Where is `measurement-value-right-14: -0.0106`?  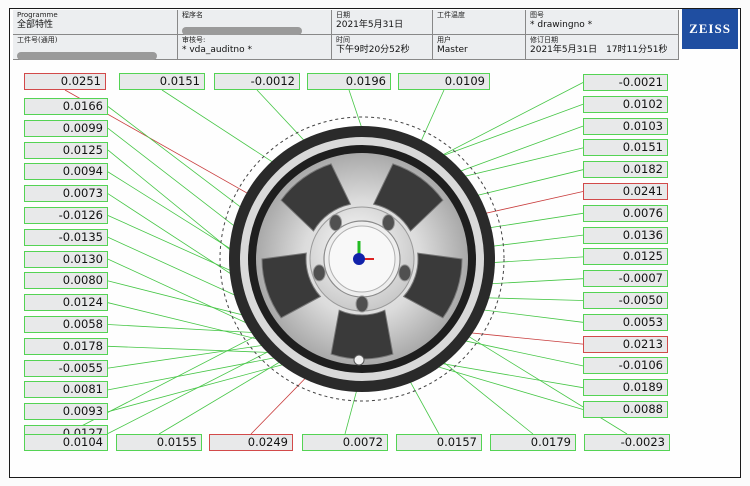
measurement-value-right-14: -0.0106 is located at coordinates (625, 366).